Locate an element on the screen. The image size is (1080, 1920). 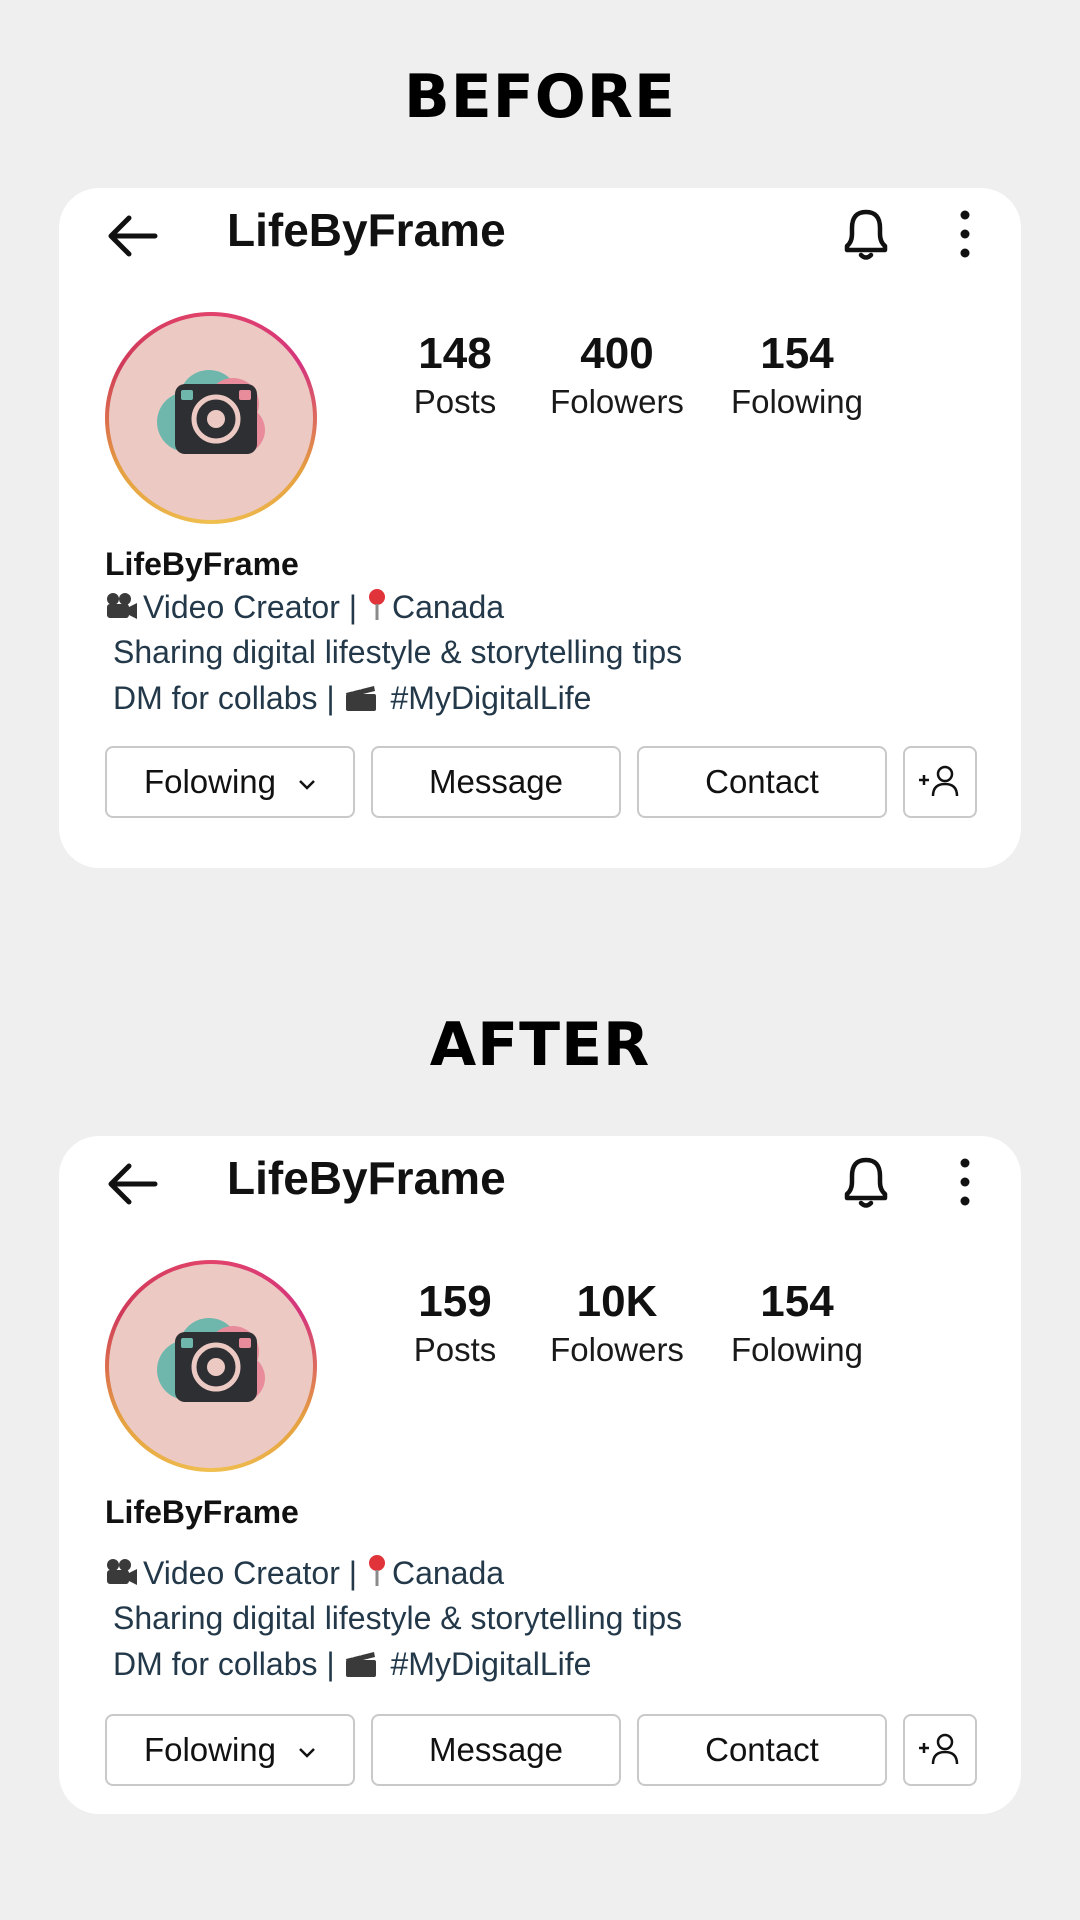
followers-stat: 400 Folowers is located at coordinates (617, 376).